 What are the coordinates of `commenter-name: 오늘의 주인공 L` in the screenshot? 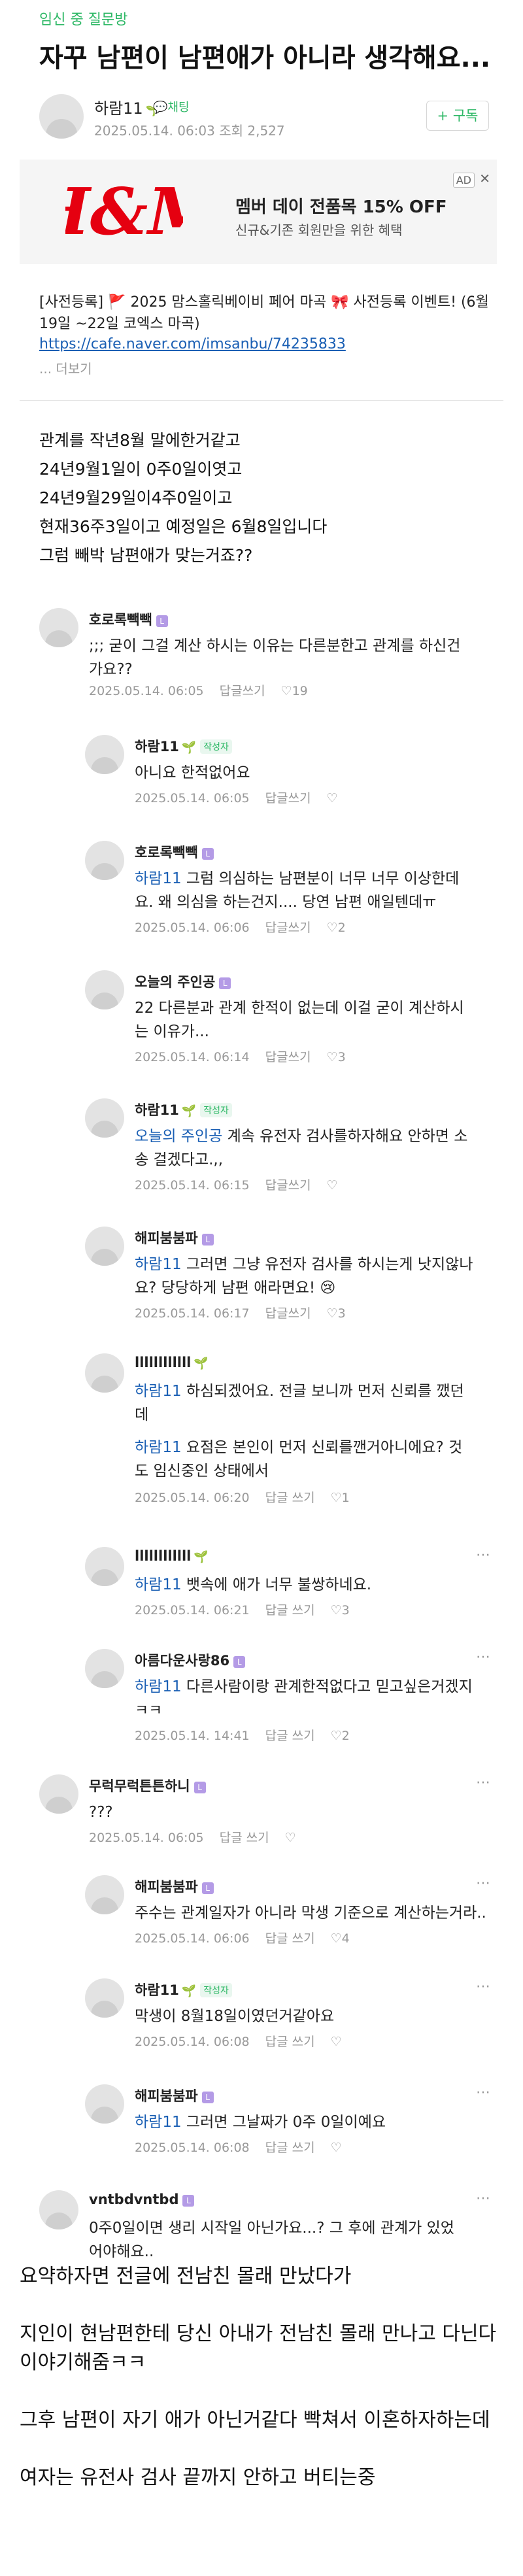 It's located at (183, 981).